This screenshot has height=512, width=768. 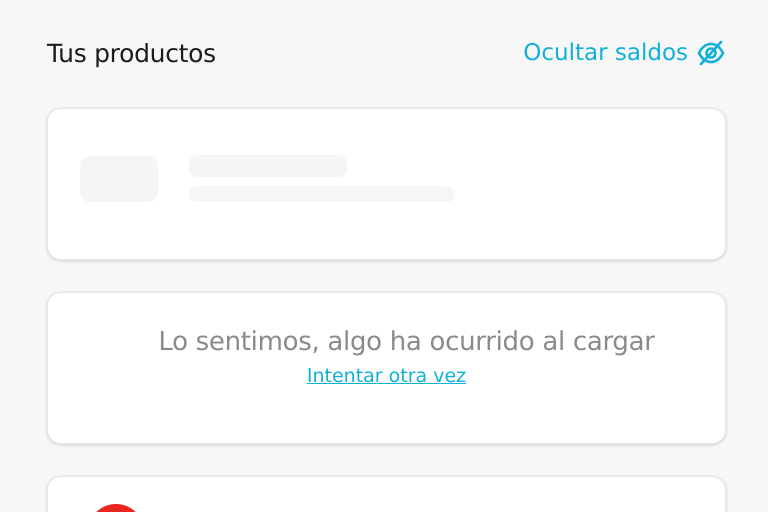 What do you see at coordinates (711, 53) in the screenshot?
I see `hide-eye-icon` at bounding box center [711, 53].